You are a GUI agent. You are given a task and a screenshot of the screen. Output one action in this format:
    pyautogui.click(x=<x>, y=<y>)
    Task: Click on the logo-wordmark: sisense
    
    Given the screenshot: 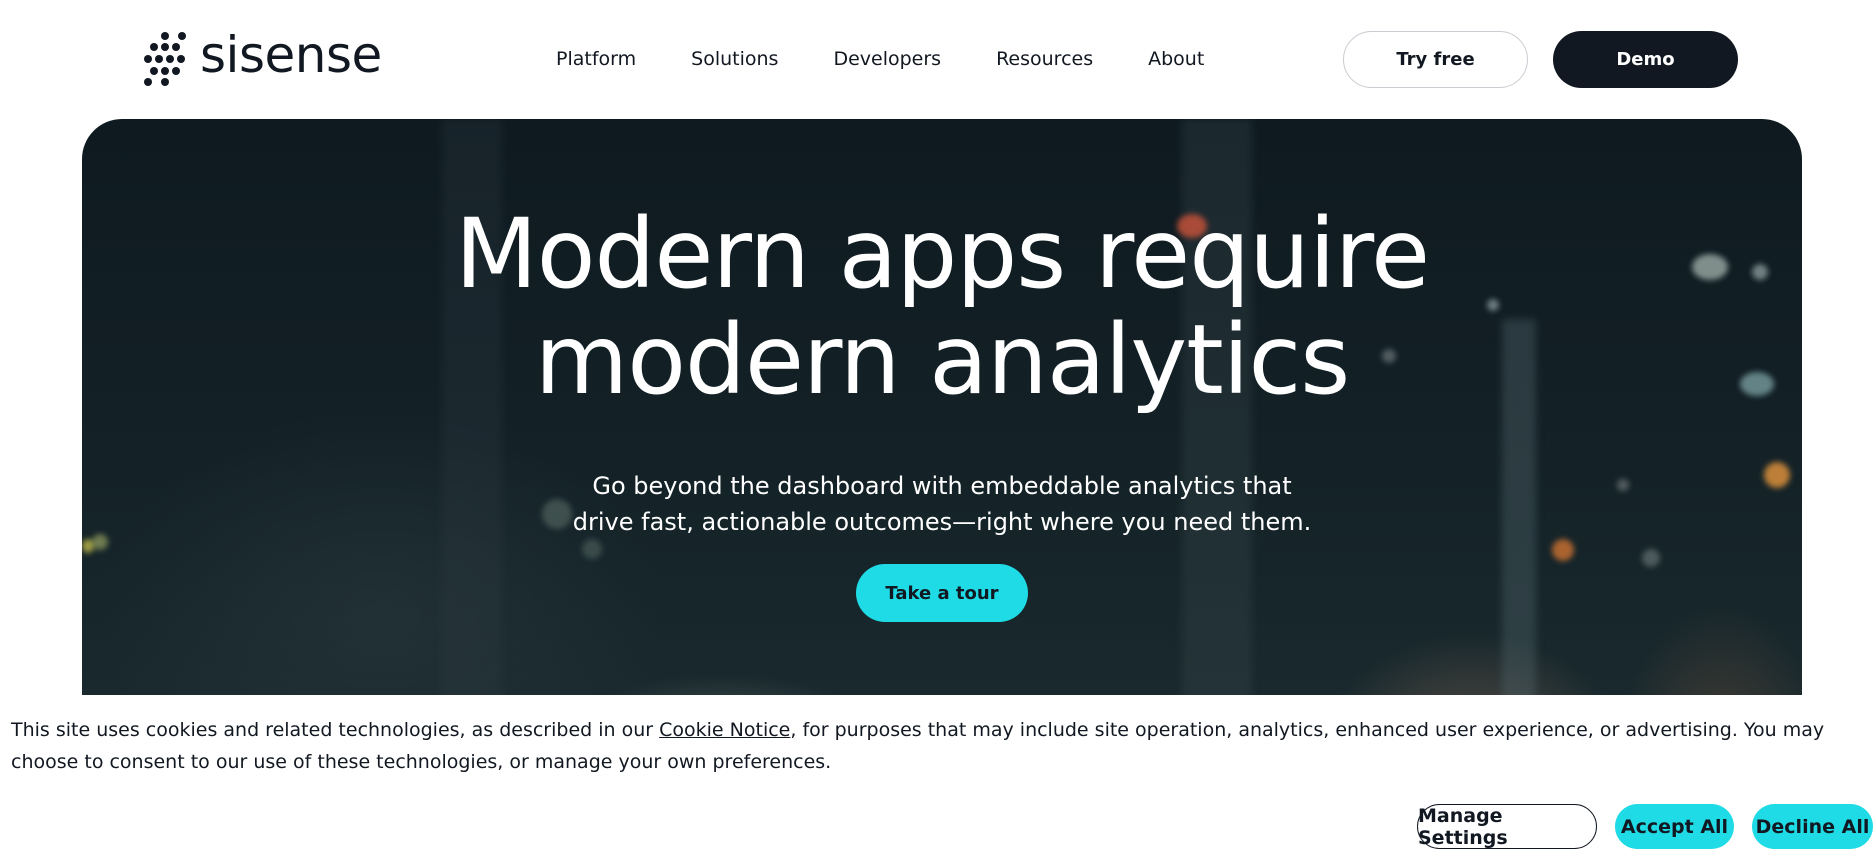 What is the action you would take?
    pyautogui.click(x=291, y=55)
    